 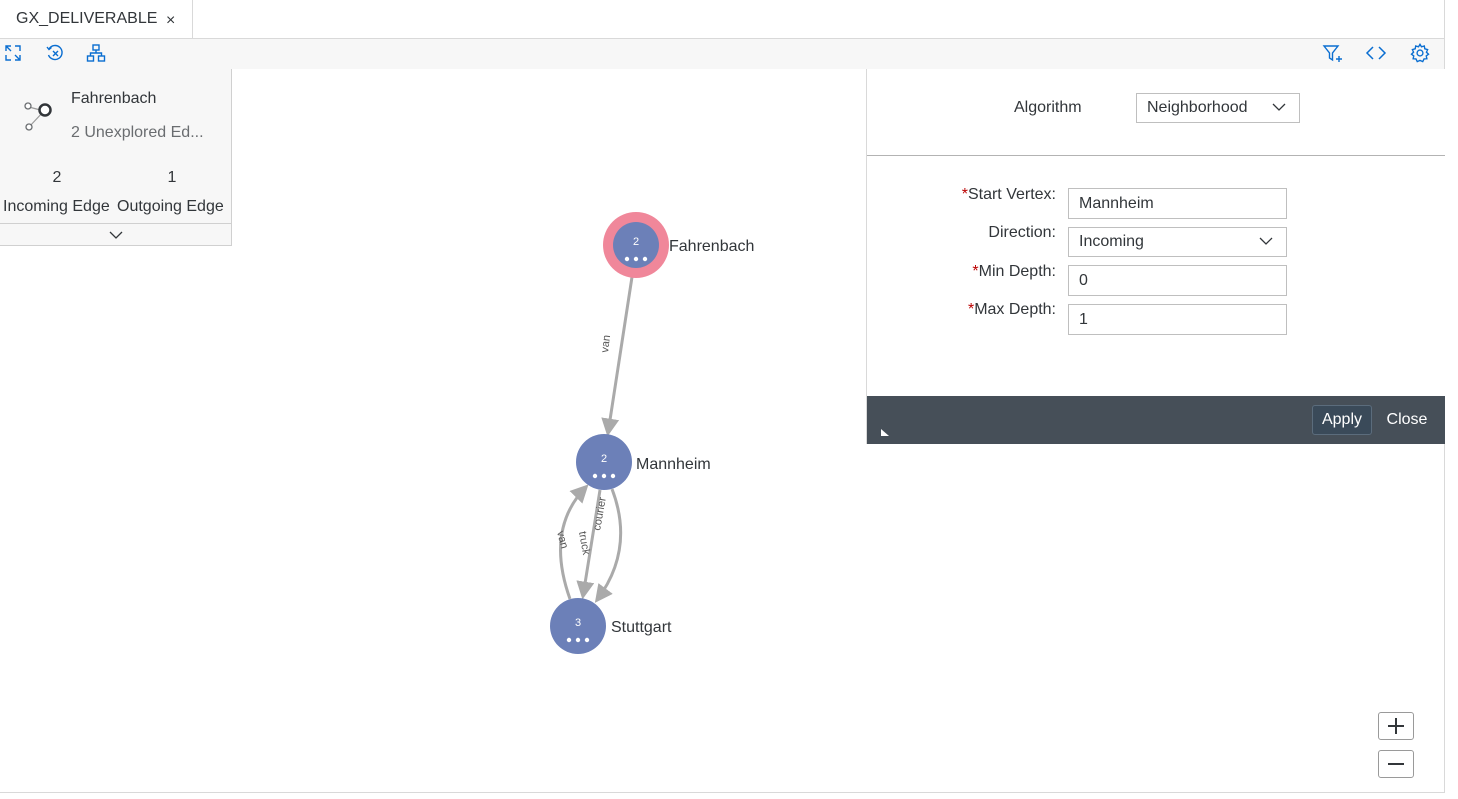 I want to click on graph-toolbar, so click(x=722, y=54).